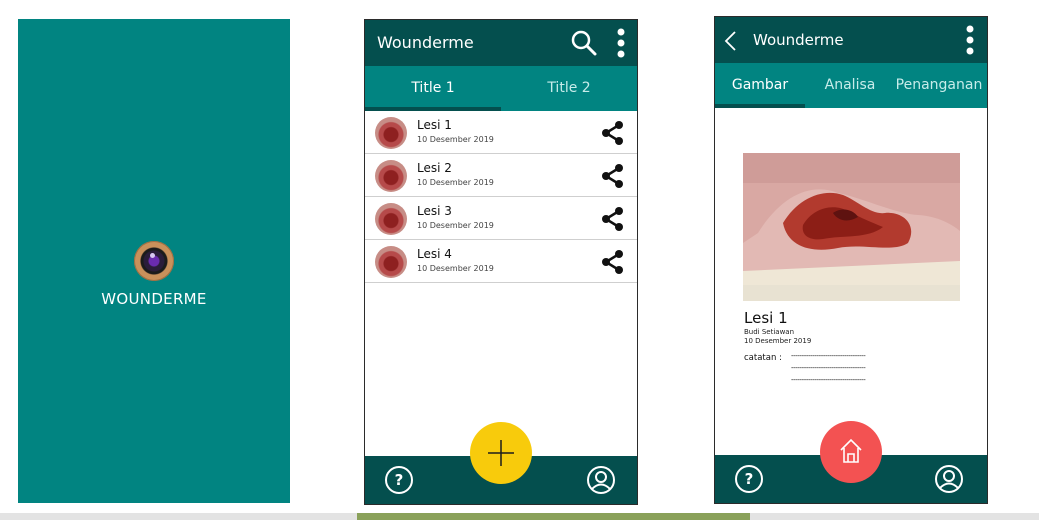  What do you see at coordinates (769, 332) in the screenshot?
I see `patient-name: Budi Setiawan` at bounding box center [769, 332].